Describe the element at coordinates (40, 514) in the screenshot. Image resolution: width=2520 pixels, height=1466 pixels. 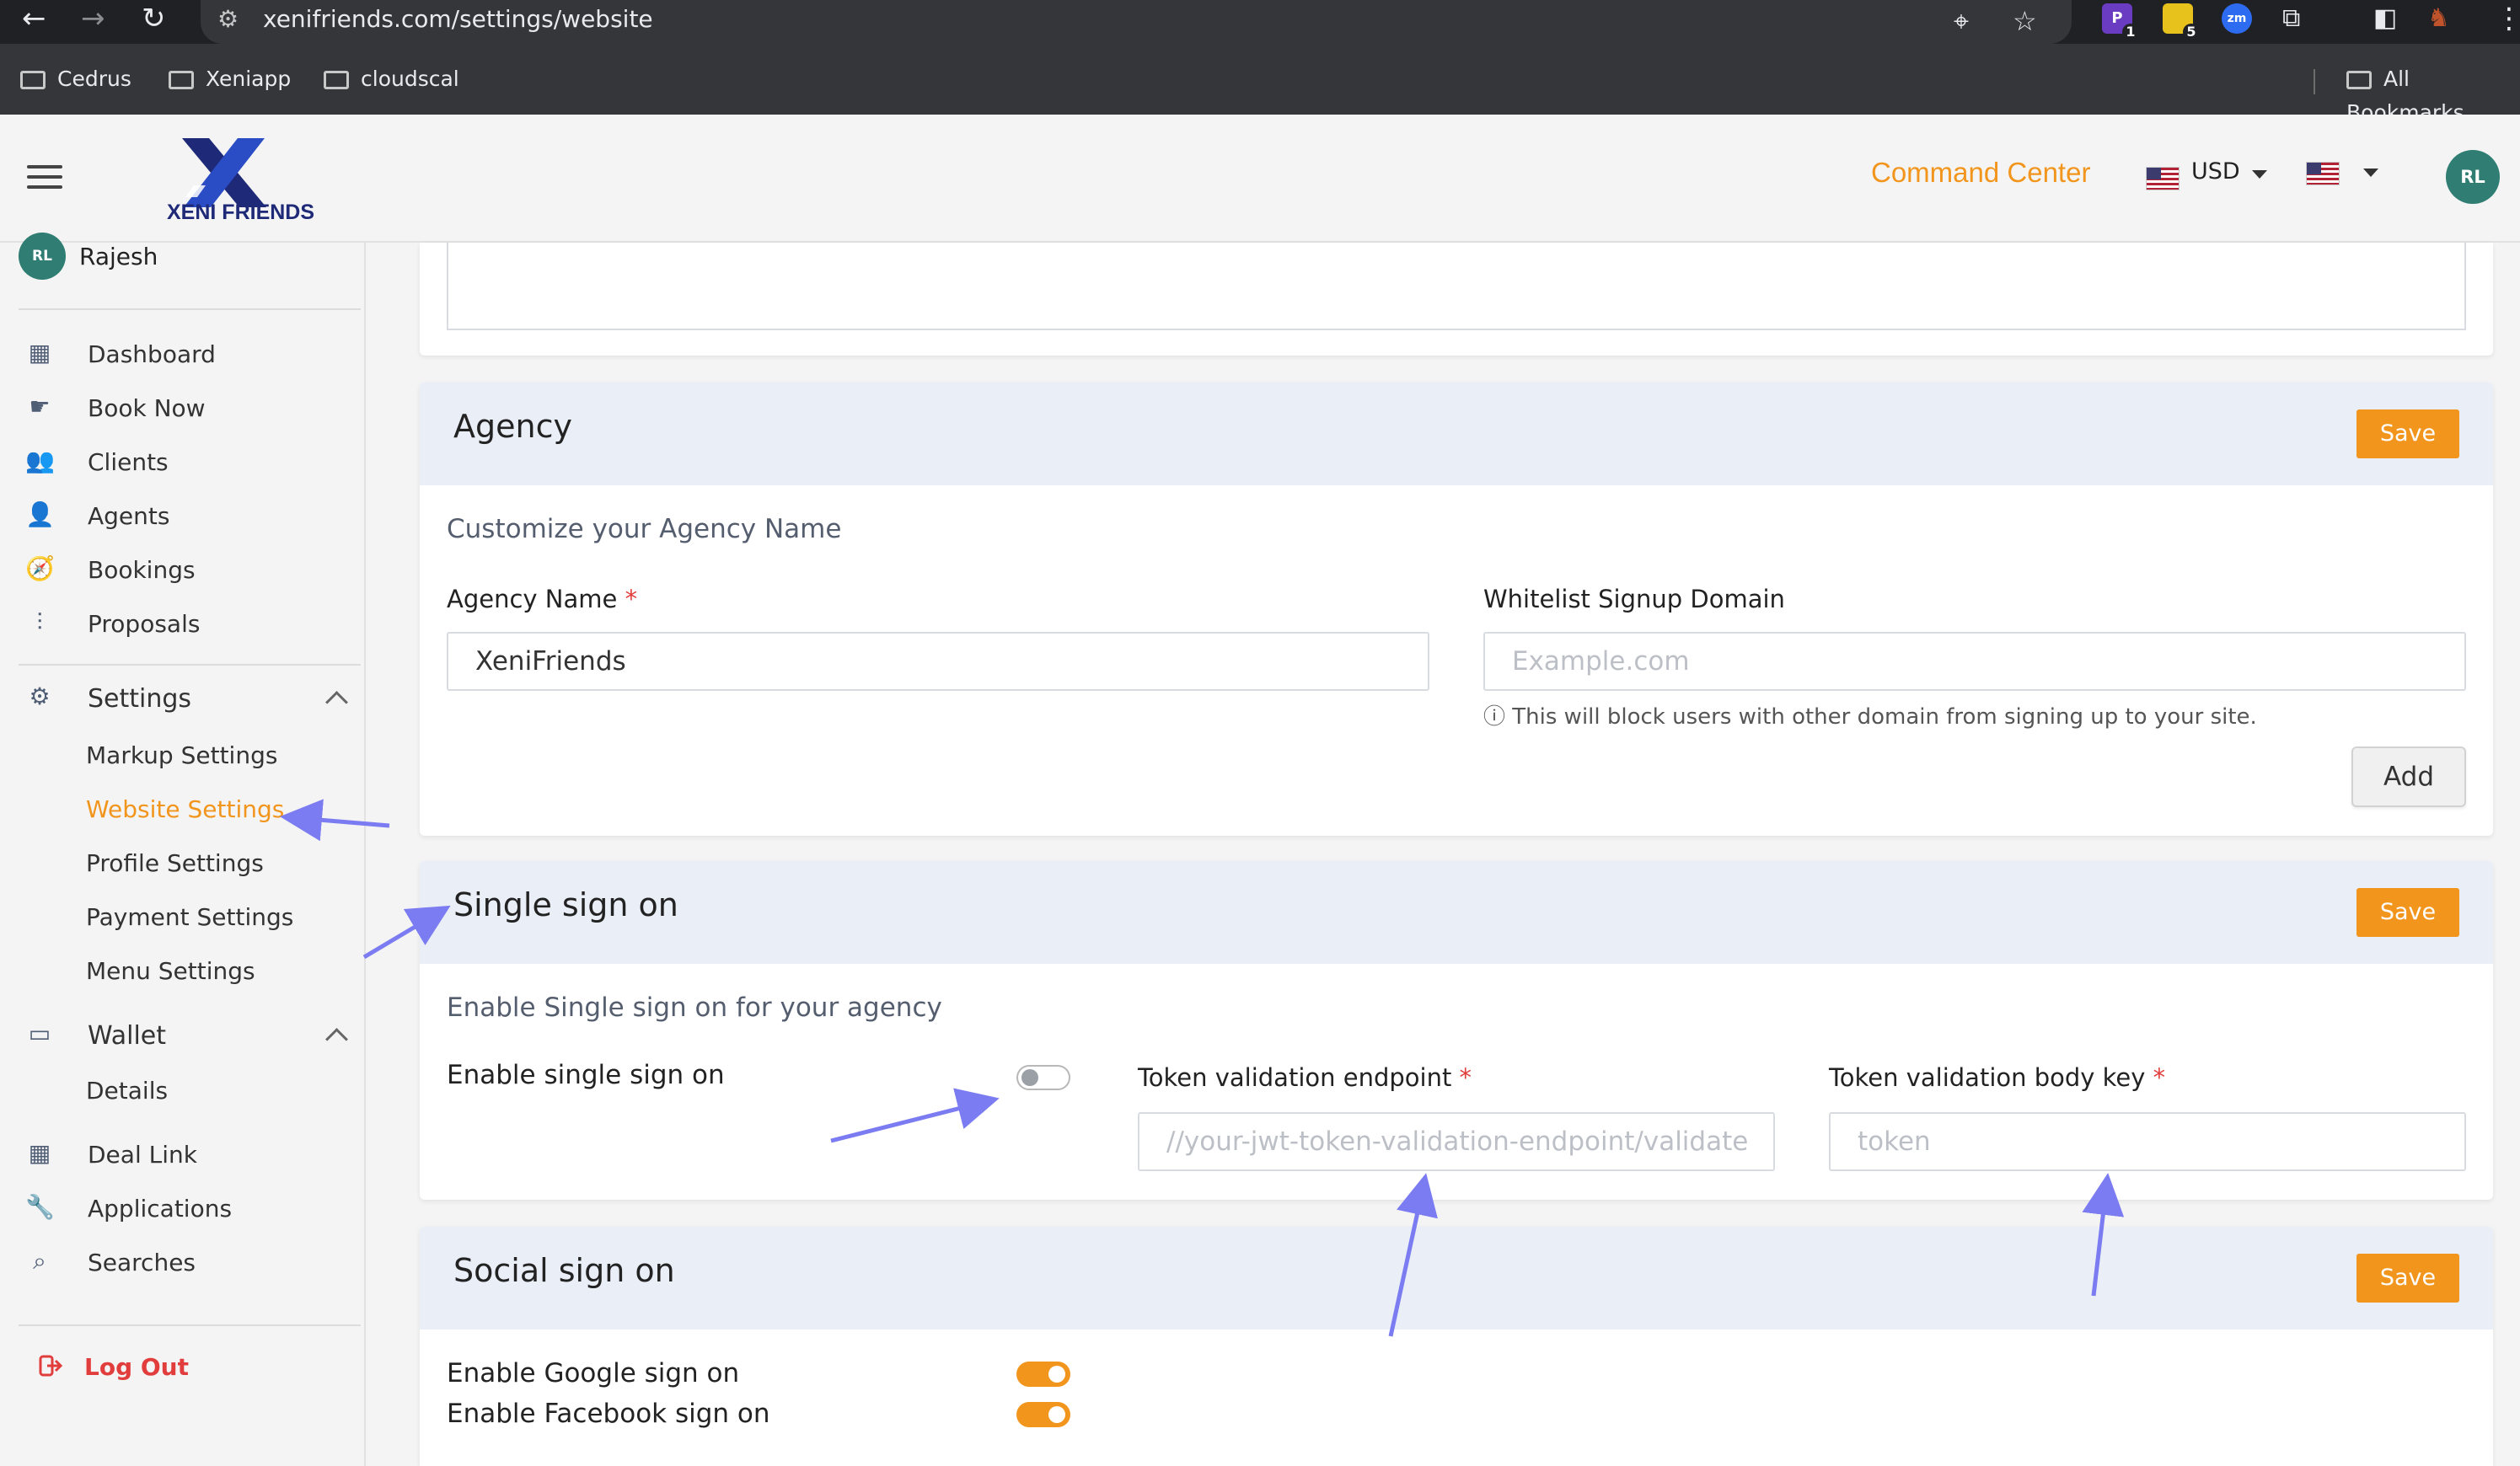
I see `user-tie-icon: 👤` at that location.